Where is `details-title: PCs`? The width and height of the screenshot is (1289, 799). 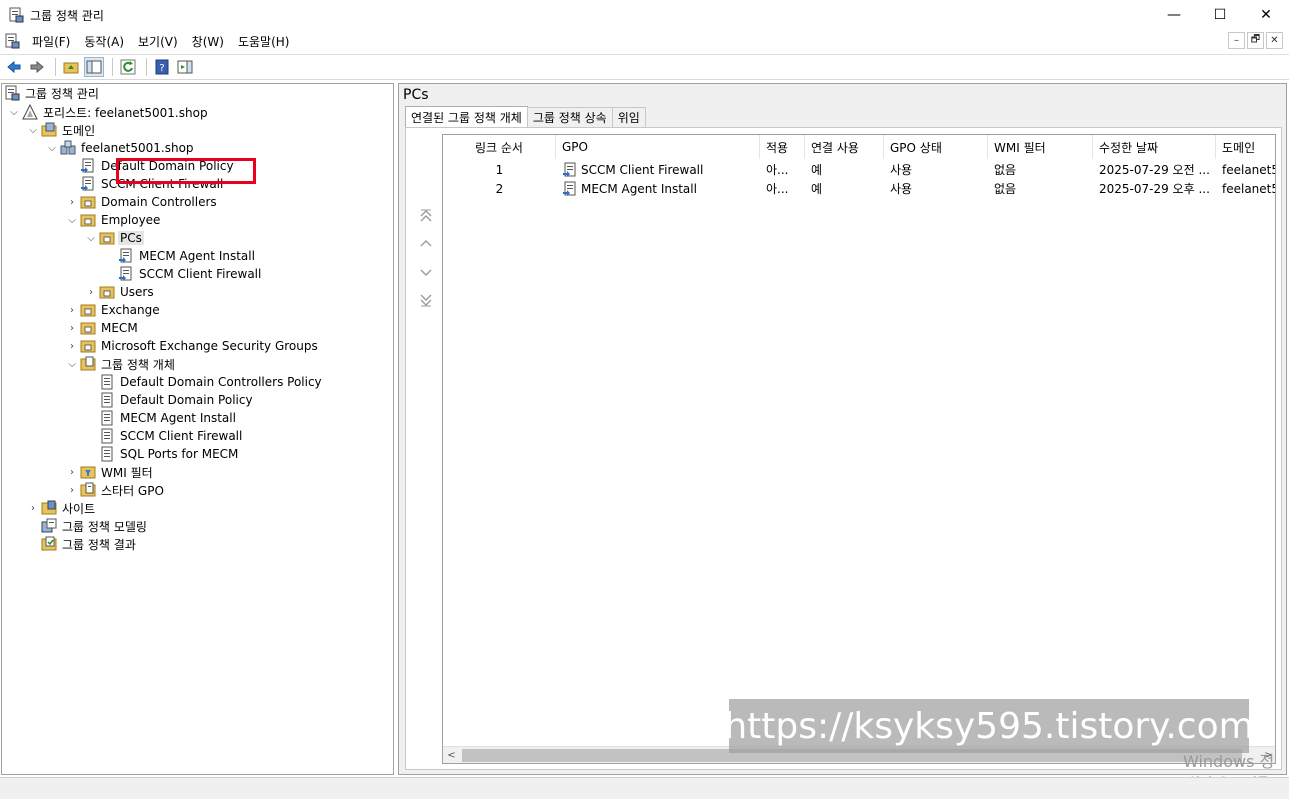
details-title: PCs is located at coordinates (416, 95).